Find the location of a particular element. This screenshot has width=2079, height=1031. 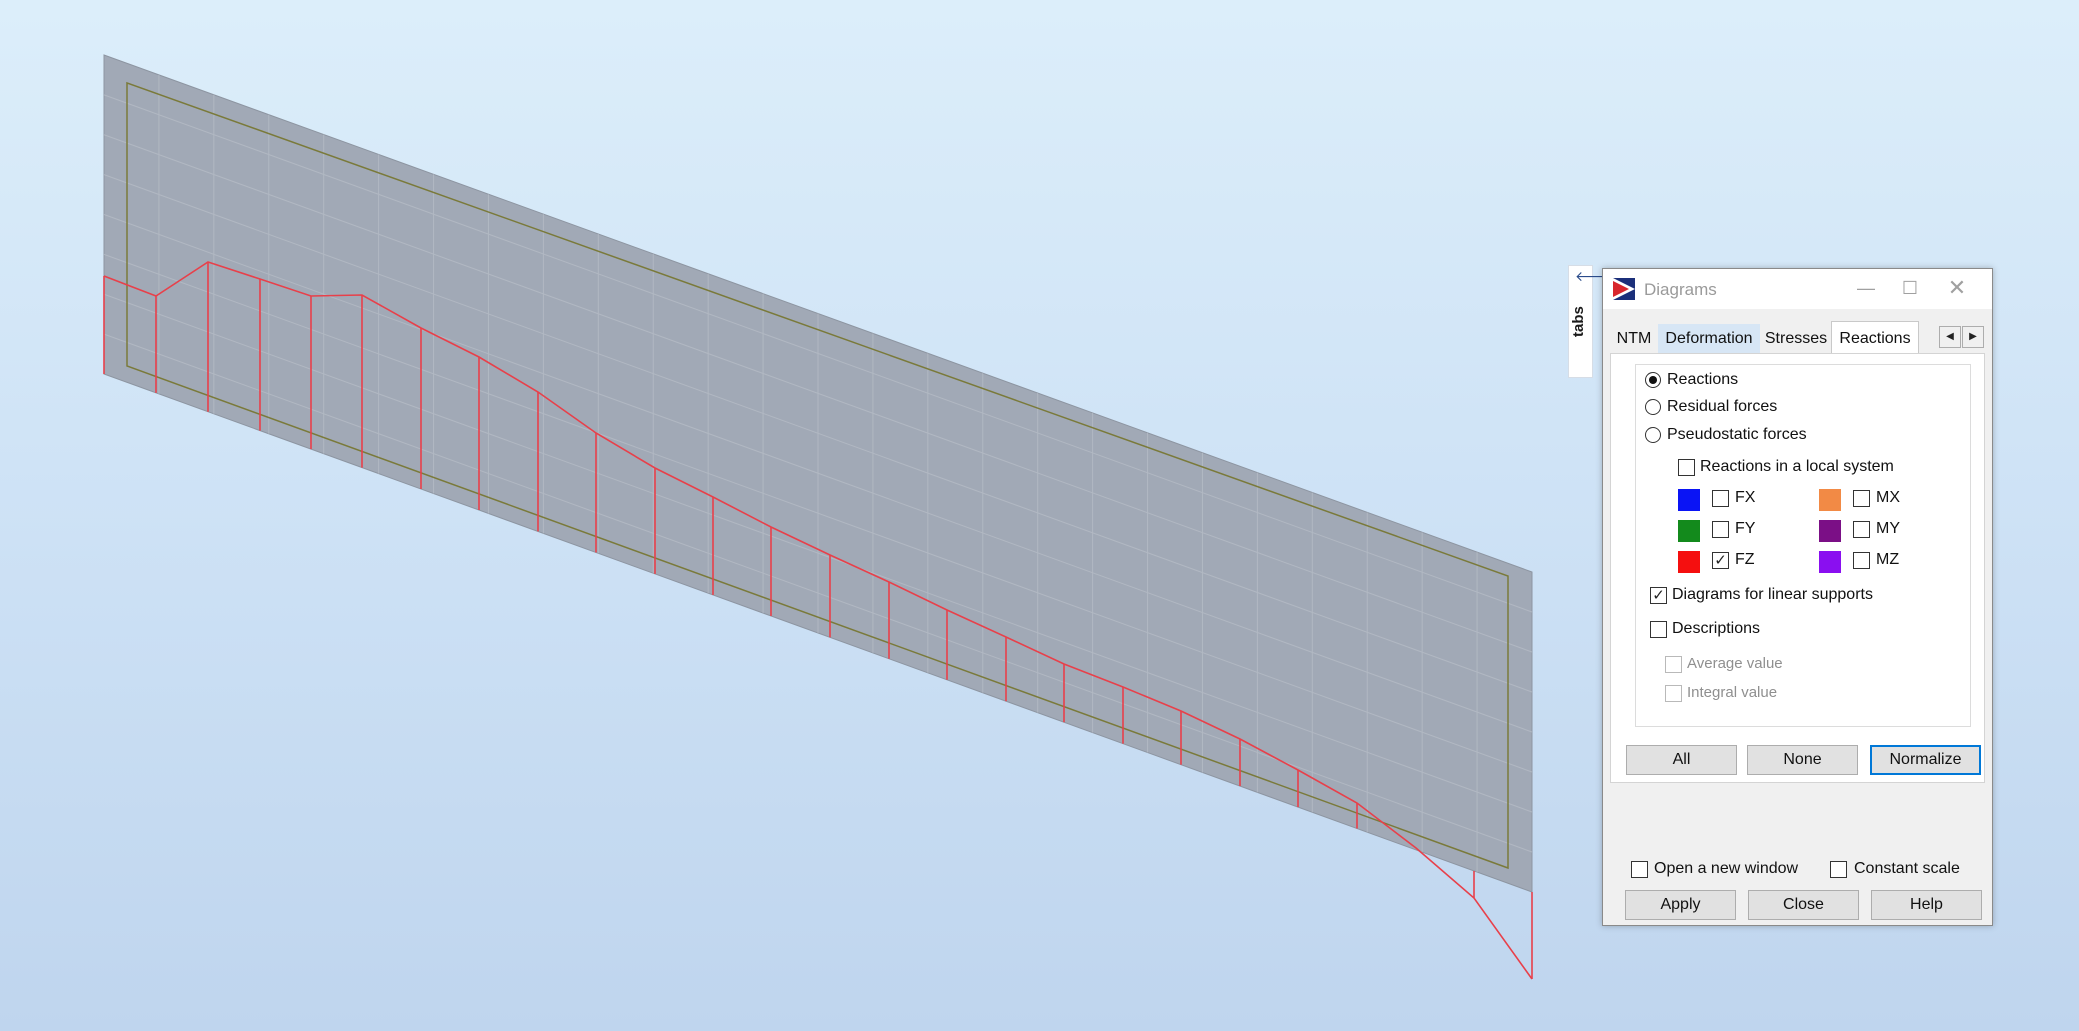

tab-reactions: Reactions is located at coordinates (1875, 337).